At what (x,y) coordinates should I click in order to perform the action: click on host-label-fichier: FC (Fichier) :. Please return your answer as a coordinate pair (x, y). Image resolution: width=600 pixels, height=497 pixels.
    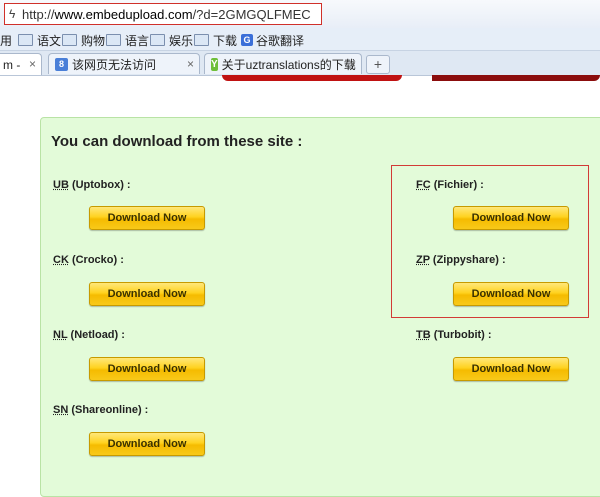
    Looking at the image, I should click on (450, 185).